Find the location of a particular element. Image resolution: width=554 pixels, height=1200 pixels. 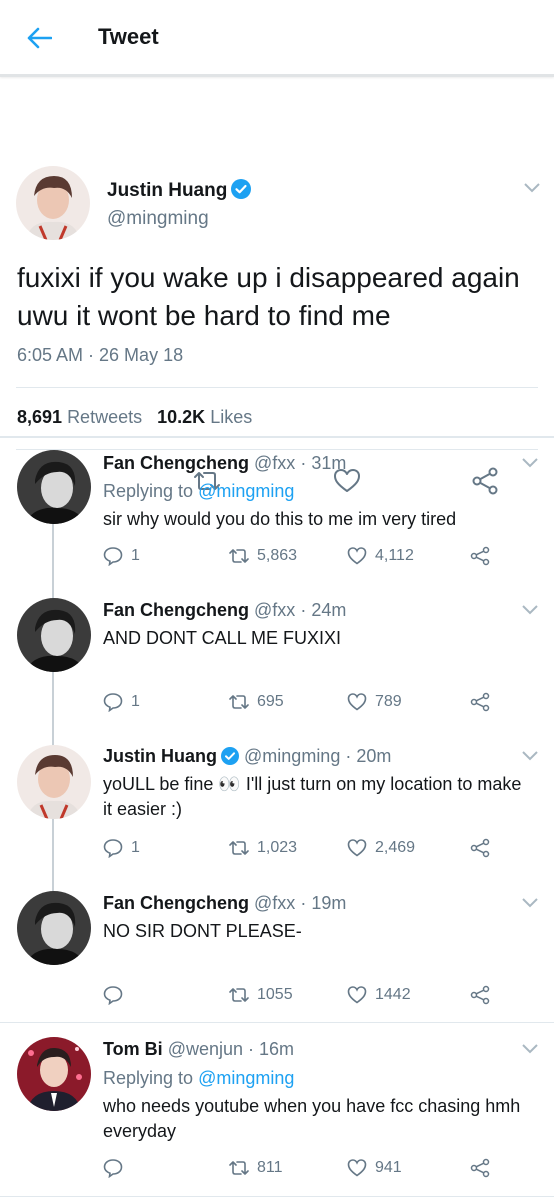

retweet-count: 5,863 is located at coordinates (277, 555).